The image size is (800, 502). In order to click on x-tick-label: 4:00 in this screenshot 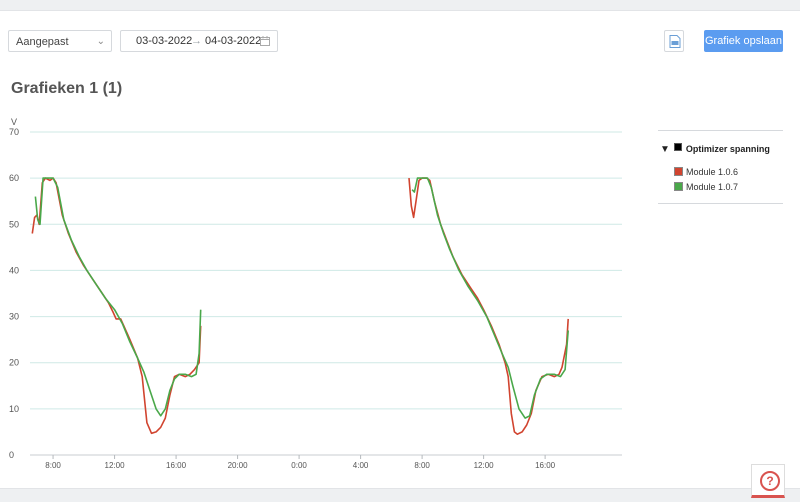, I will do `click(361, 465)`.